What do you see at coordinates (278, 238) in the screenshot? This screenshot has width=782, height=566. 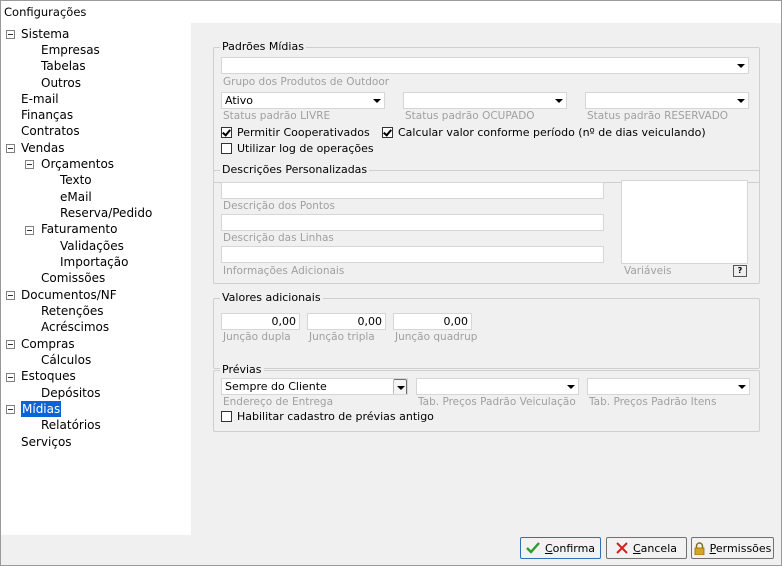 I see `descricao-linhas-label: Descrição das Linhas` at bounding box center [278, 238].